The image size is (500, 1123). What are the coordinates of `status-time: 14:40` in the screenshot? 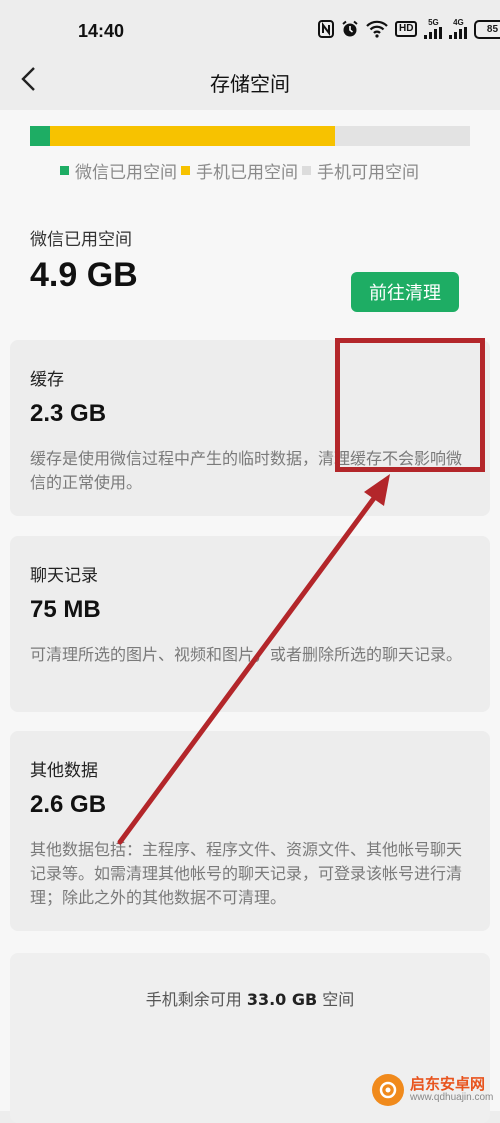 It's located at (101, 31).